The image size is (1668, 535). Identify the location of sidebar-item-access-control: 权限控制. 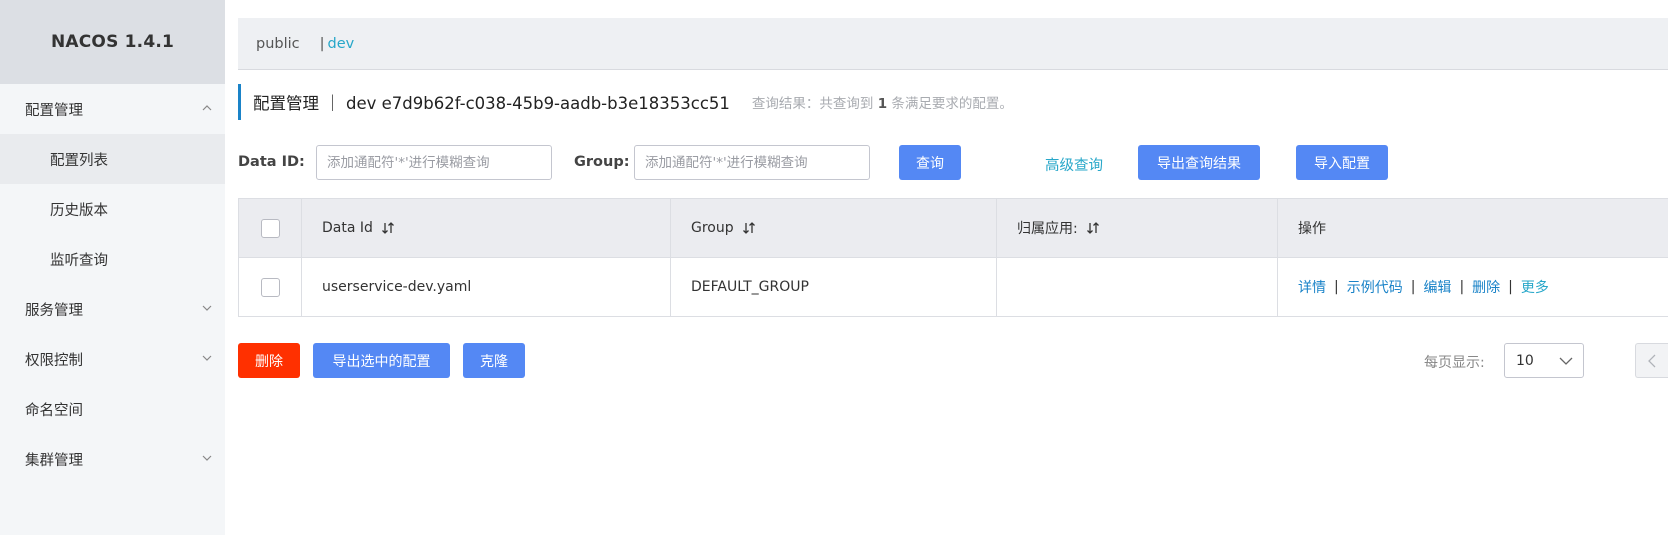
(112, 359).